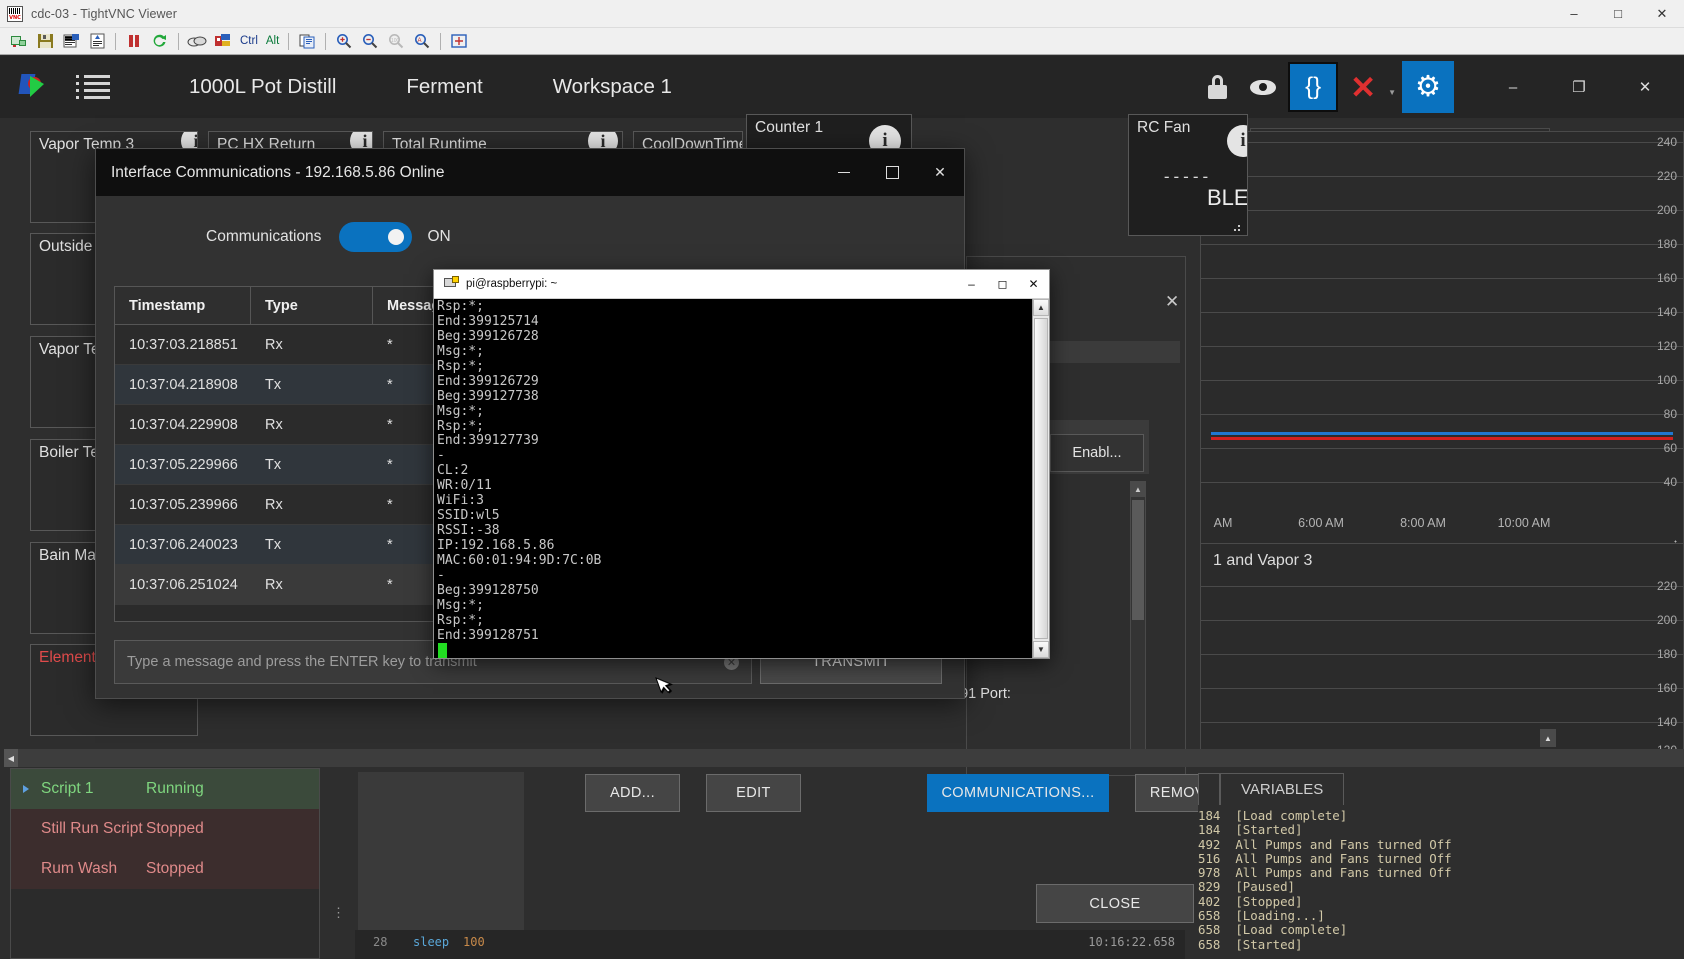 The image size is (1684, 959). Describe the element at coordinates (1313, 87) in the screenshot. I see `braces-icon: {}` at that location.